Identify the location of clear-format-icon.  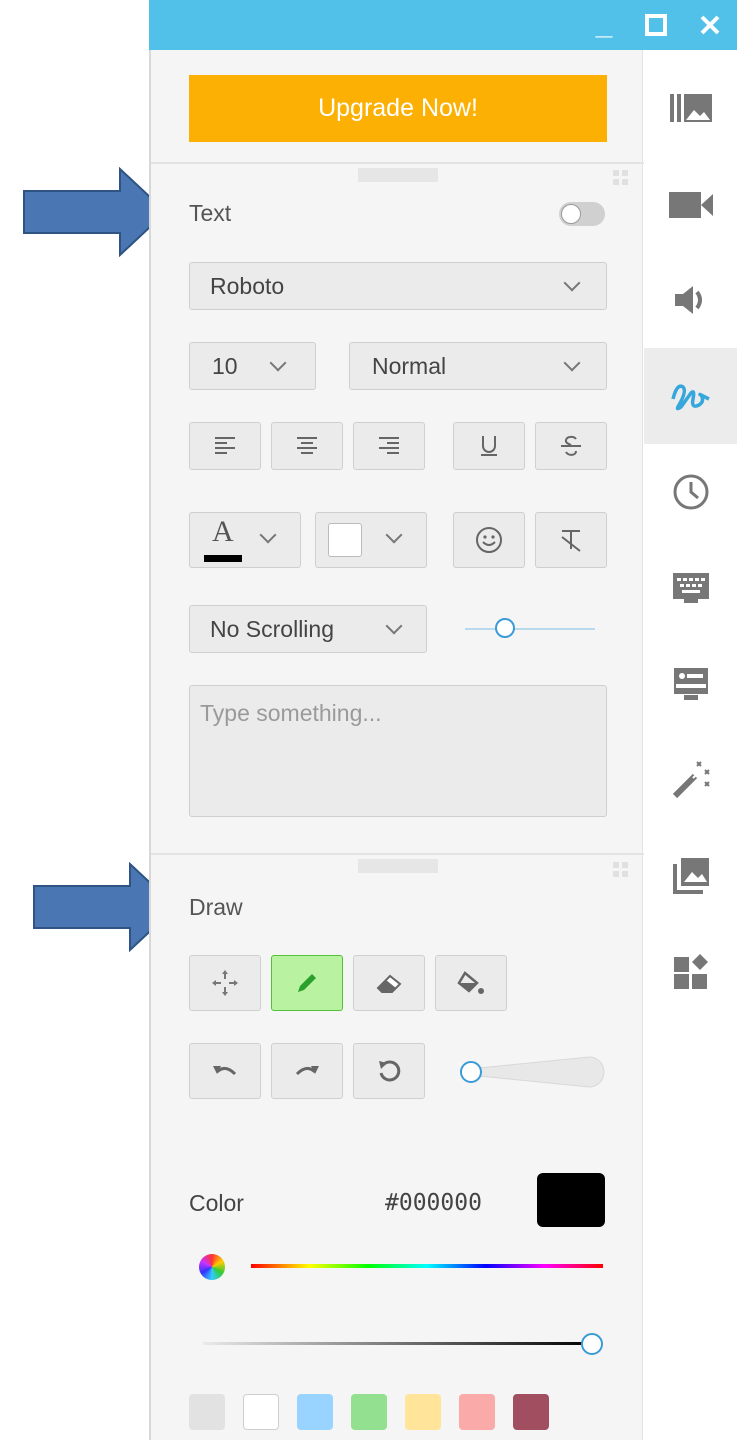
(571, 541).